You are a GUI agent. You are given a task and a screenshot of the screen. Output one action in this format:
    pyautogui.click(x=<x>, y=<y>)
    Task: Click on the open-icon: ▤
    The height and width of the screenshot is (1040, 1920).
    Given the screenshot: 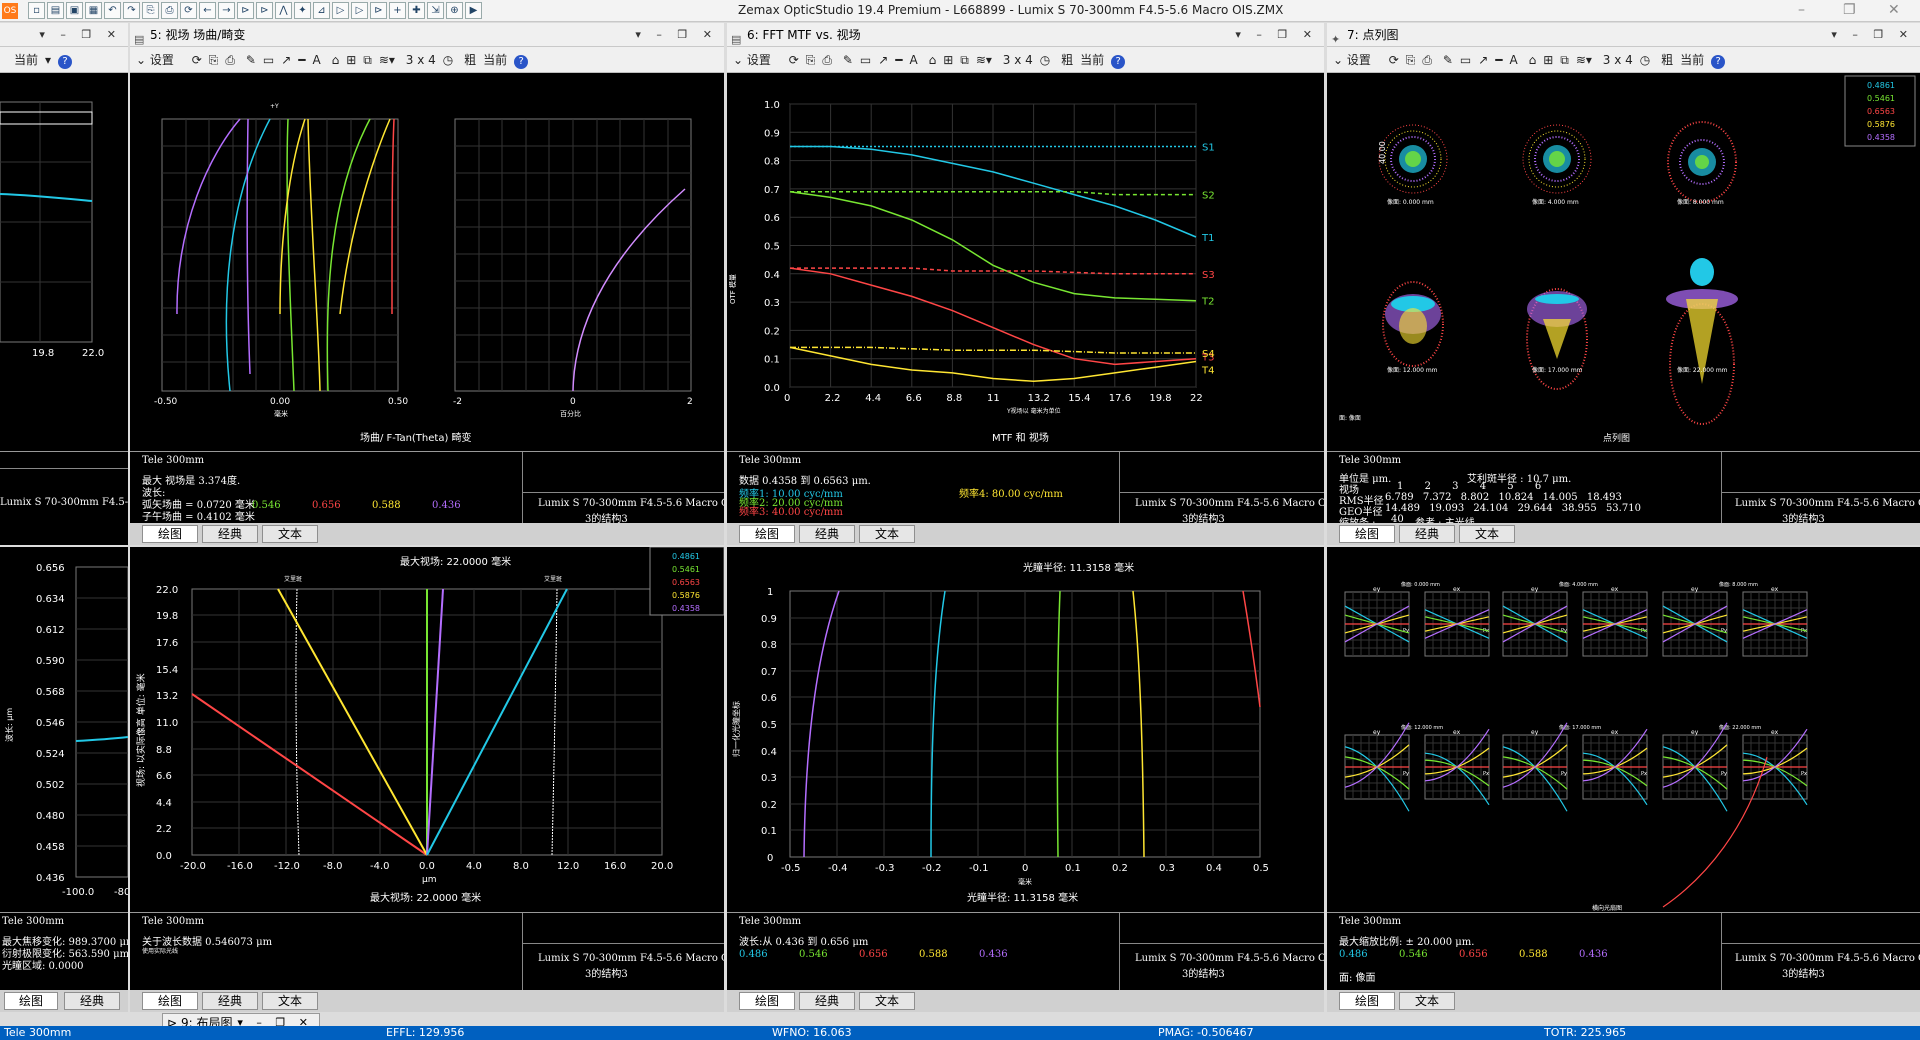 What is the action you would take?
    pyautogui.click(x=55, y=10)
    